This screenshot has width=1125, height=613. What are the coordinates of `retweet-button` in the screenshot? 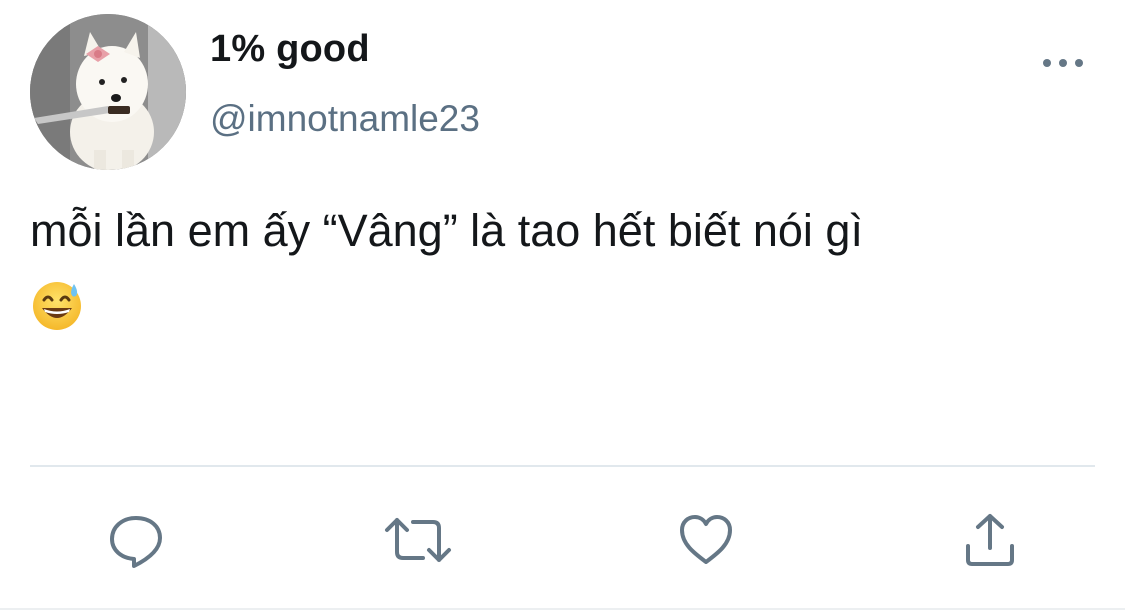 It's located at (418, 540).